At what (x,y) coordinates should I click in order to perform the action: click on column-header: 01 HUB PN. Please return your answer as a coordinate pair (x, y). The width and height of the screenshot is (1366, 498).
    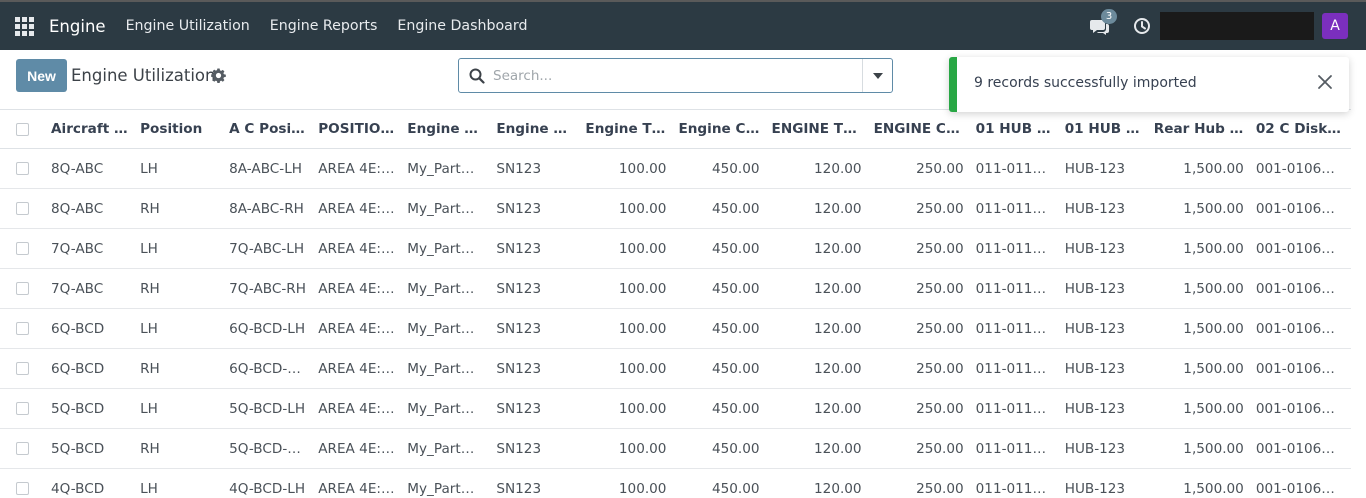
    Looking at the image, I should click on (1014, 129).